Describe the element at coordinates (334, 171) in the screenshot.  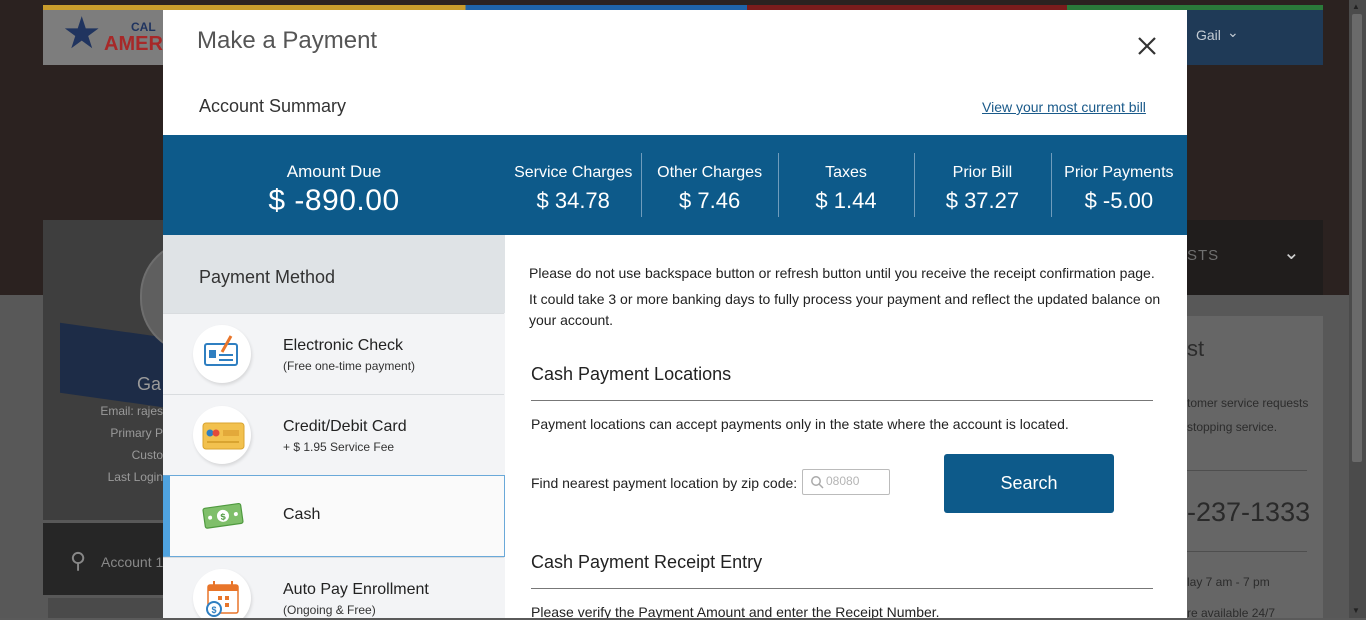
I see `amount-due-label: Amount Due` at that location.